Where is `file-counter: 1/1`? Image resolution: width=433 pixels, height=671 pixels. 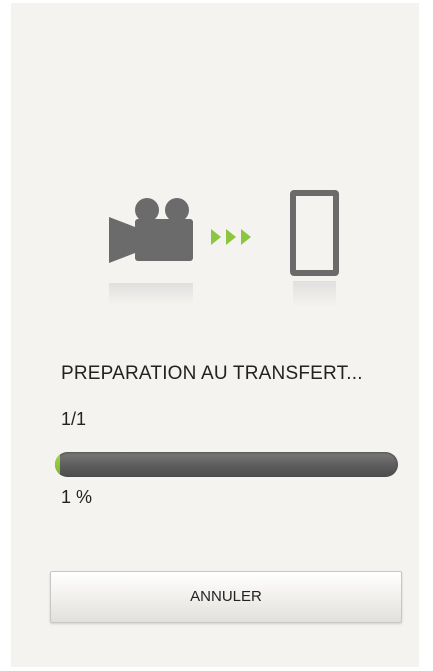 file-counter: 1/1 is located at coordinates (74, 419).